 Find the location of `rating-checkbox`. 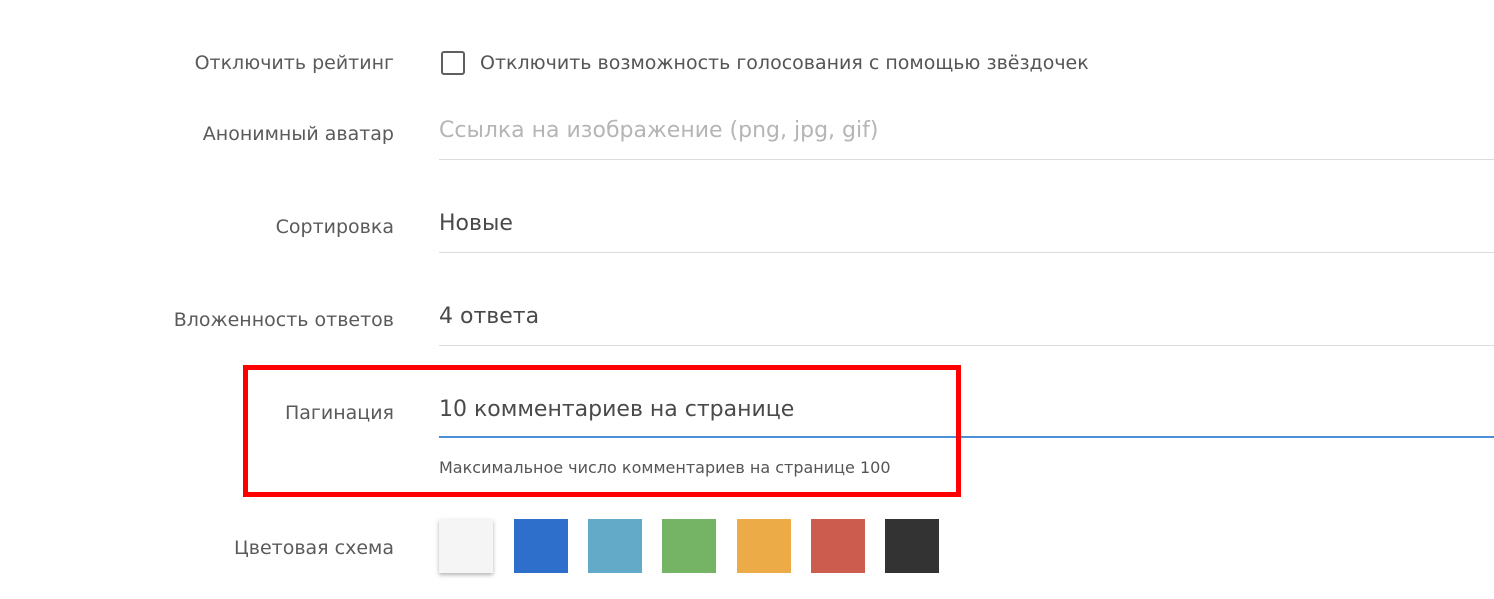

rating-checkbox is located at coordinates (453, 63).